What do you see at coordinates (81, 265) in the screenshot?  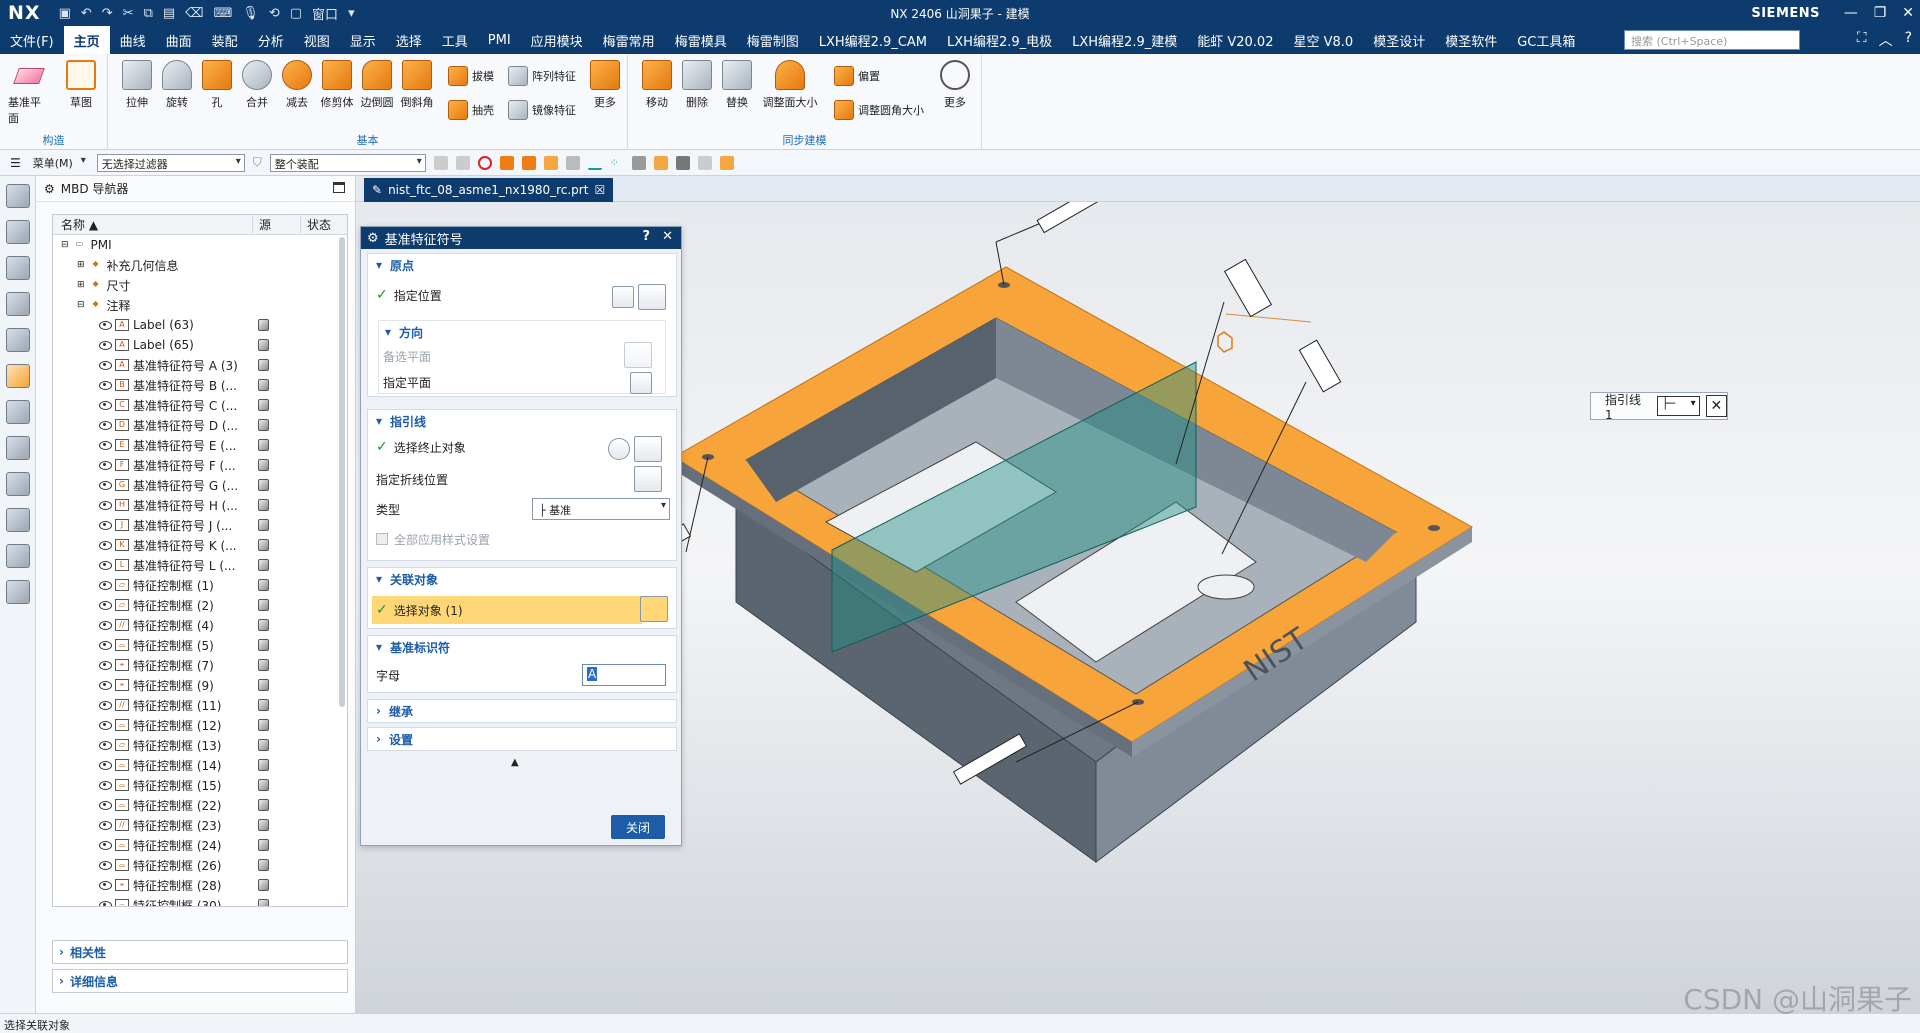 I see `expand-icon: ⊞` at bounding box center [81, 265].